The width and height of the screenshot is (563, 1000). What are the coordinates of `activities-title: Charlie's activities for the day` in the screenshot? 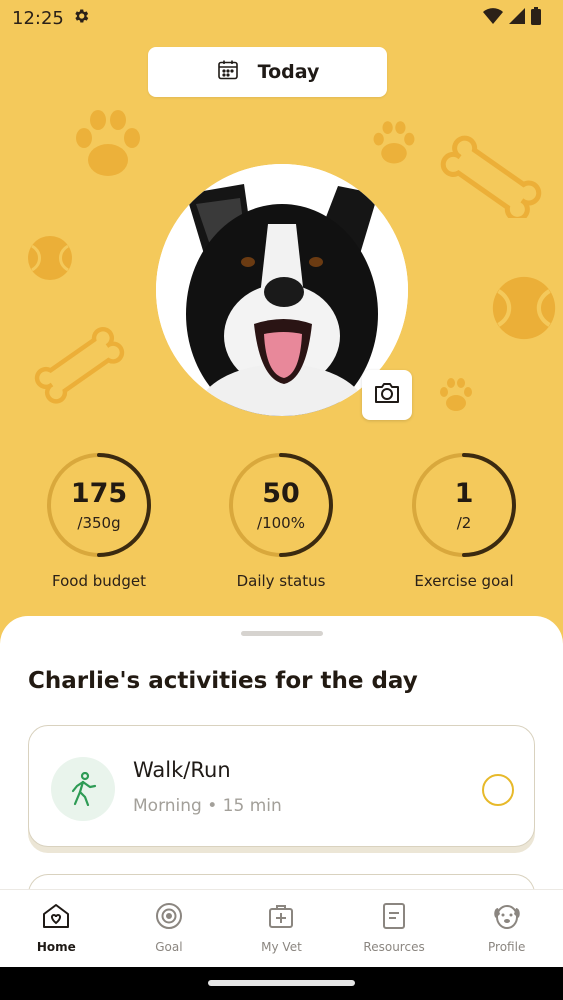 It's located at (223, 681).